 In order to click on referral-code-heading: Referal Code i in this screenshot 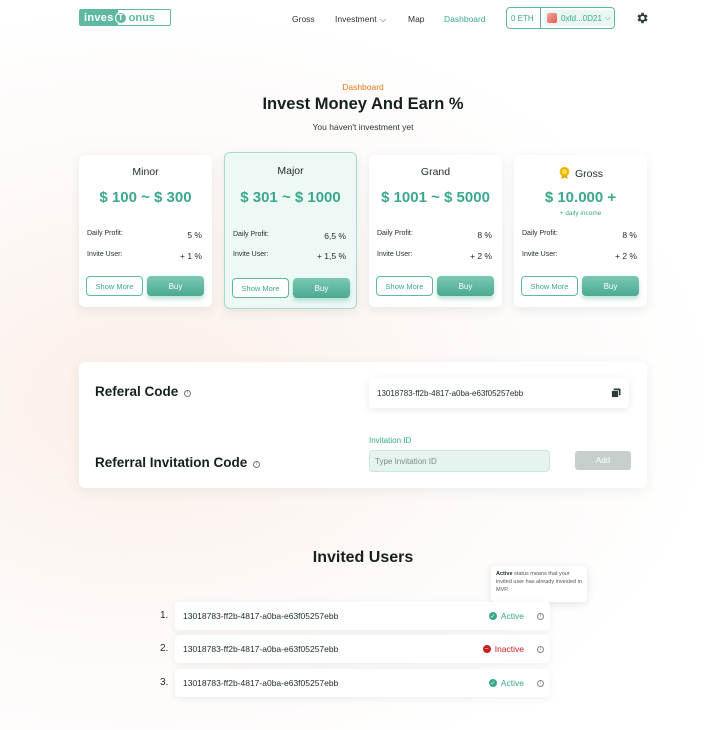, I will do `click(143, 391)`.